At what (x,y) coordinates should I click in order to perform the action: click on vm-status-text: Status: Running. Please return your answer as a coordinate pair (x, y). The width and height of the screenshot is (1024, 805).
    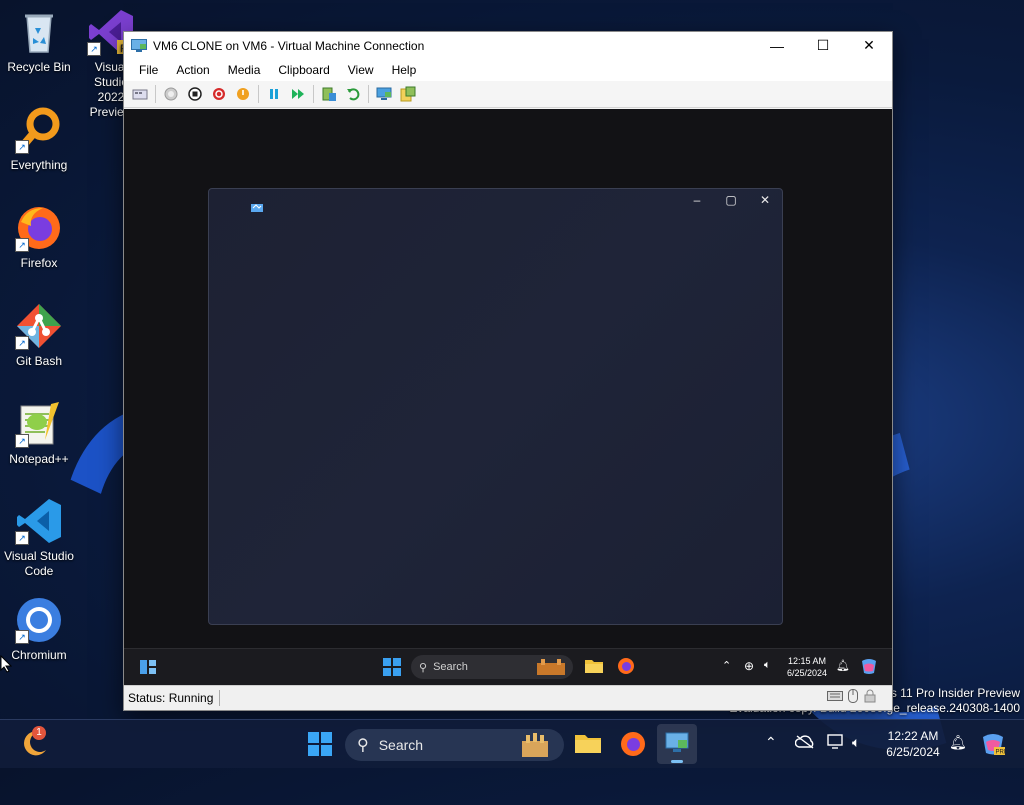
    Looking at the image, I should click on (172, 698).